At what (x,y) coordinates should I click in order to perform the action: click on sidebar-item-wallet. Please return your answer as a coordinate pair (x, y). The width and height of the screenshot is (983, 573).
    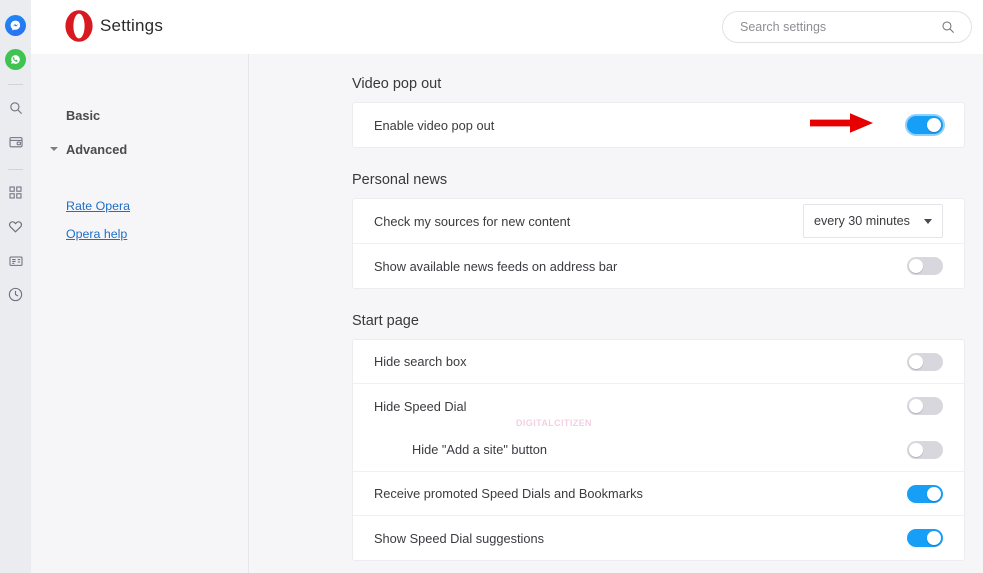
    Looking at the image, I should click on (15, 144).